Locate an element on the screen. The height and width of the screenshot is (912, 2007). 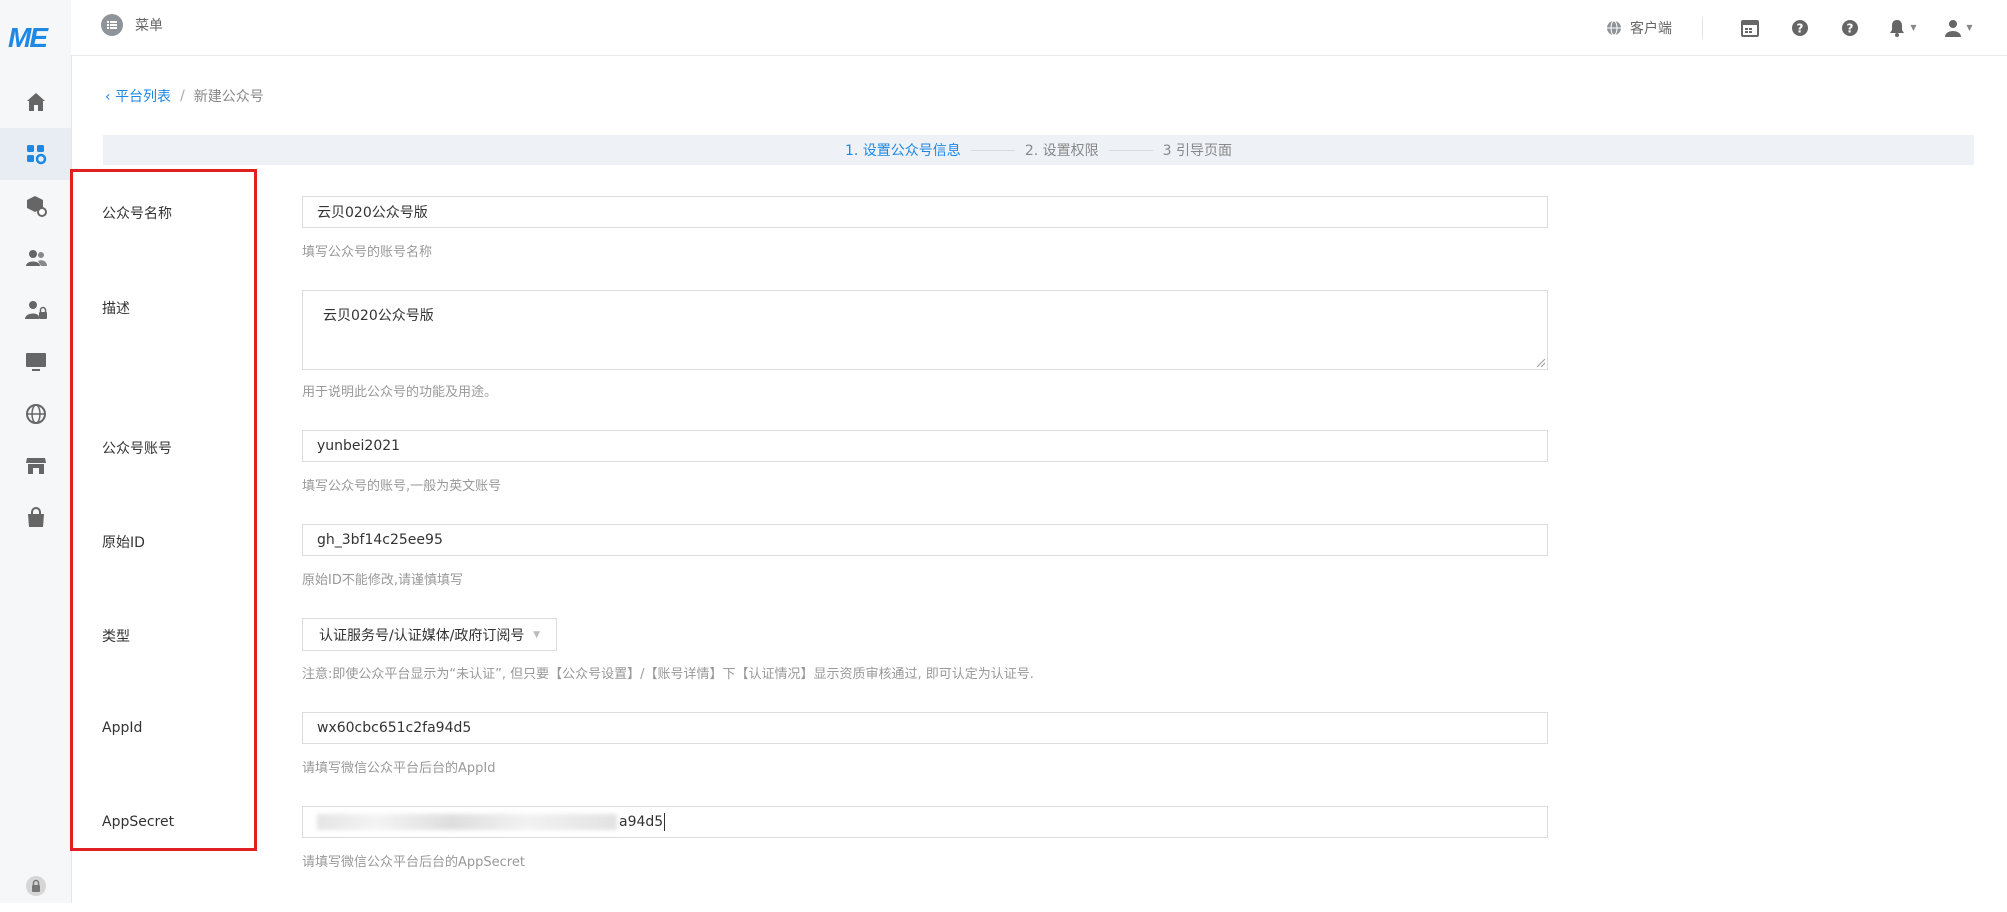
resize-handle-icon is located at coordinates (1541, 363).